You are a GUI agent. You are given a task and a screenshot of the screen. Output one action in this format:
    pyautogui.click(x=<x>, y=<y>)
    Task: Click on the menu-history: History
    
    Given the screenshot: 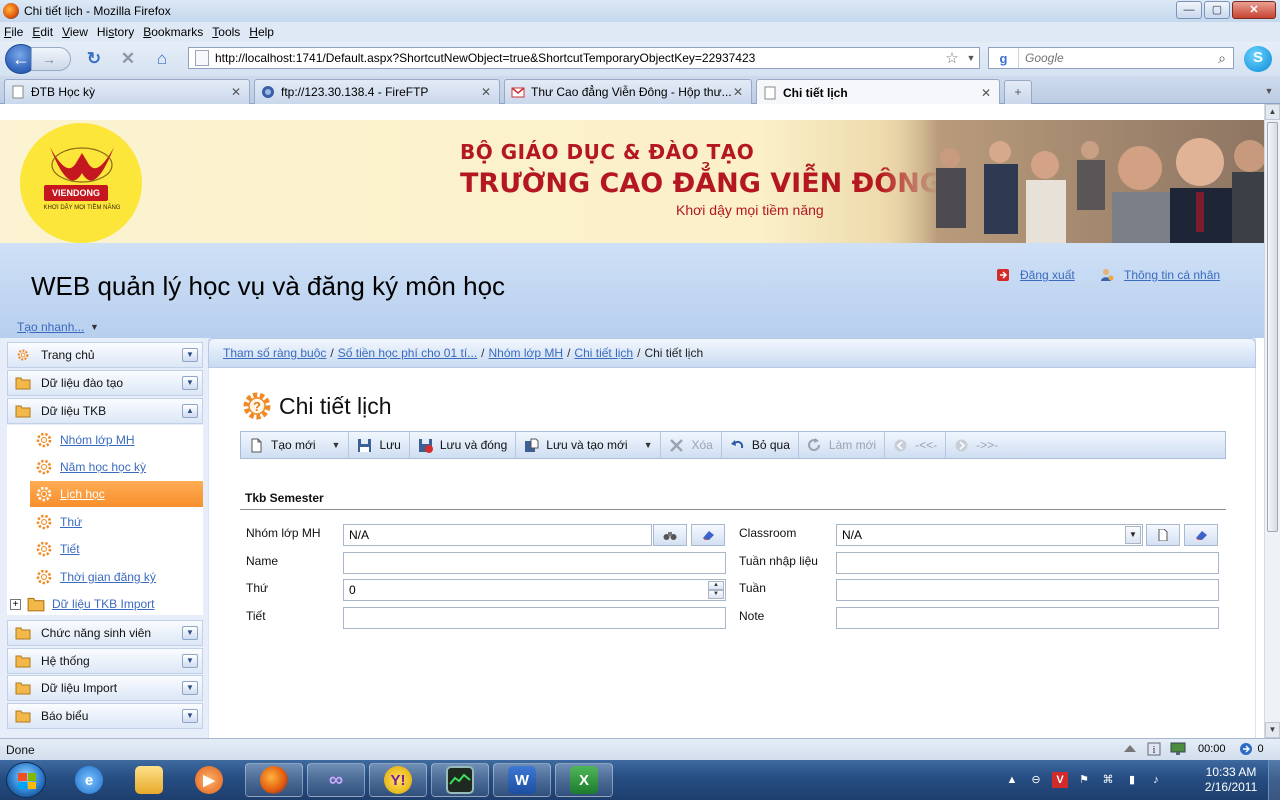 What is the action you would take?
    pyautogui.click(x=115, y=32)
    